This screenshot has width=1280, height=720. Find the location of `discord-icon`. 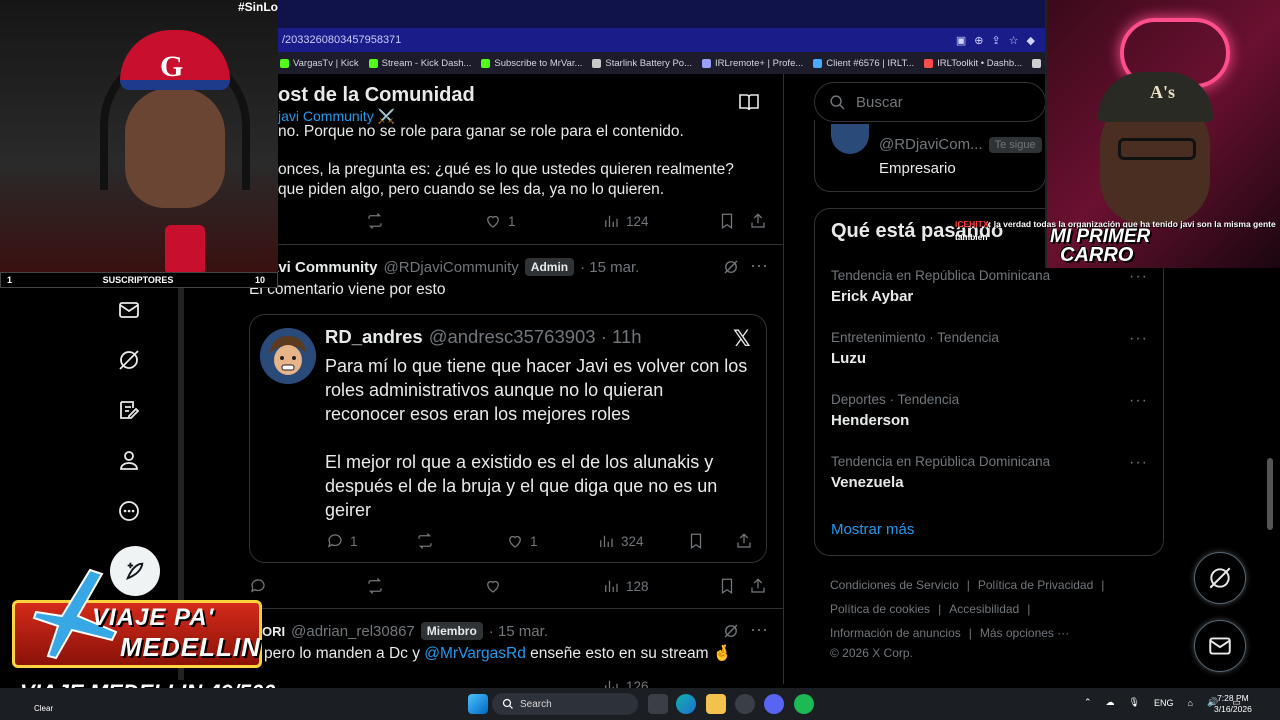

discord-icon is located at coordinates (774, 704).